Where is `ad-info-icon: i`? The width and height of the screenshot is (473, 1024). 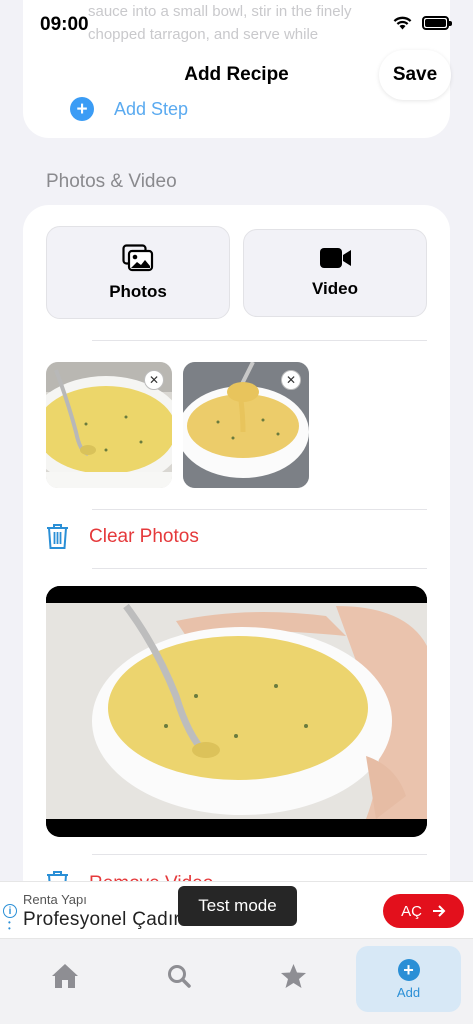 ad-info-icon: i is located at coordinates (10, 911).